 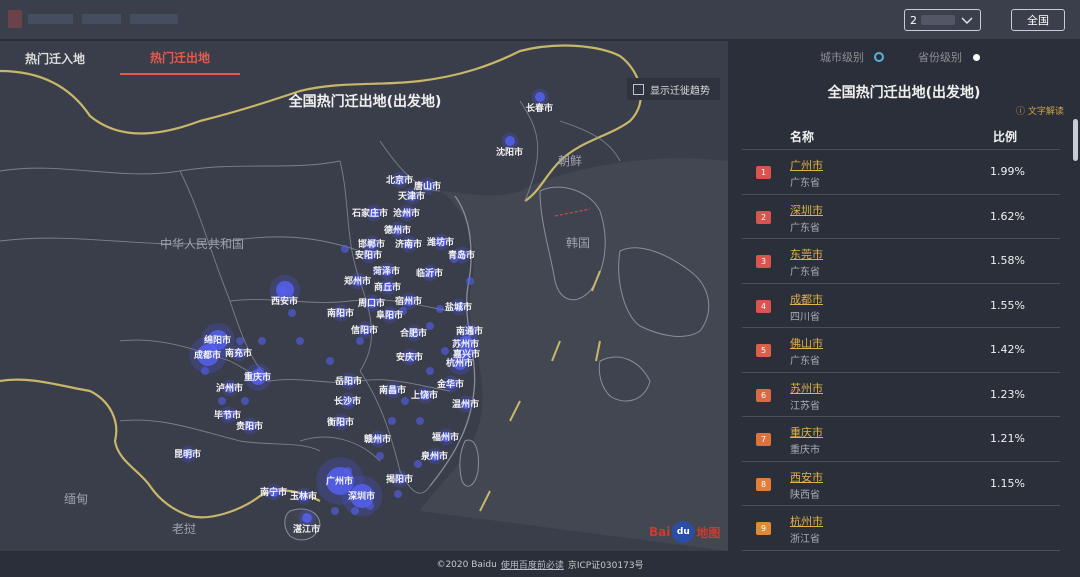 What do you see at coordinates (409, 357) in the screenshot?
I see `city-label: 安庆市` at bounding box center [409, 357].